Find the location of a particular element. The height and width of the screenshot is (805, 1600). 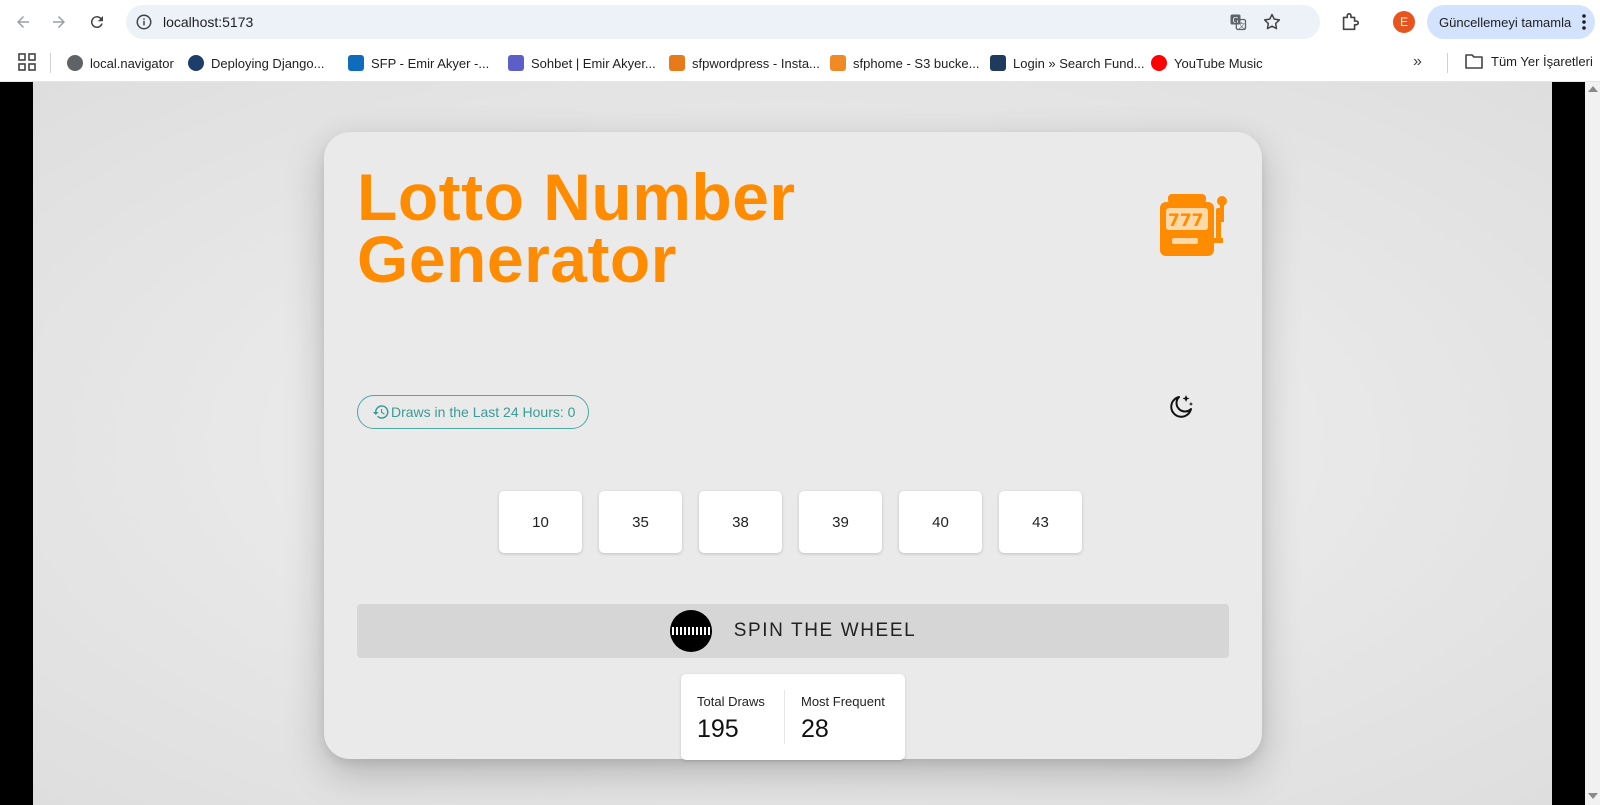

bookmark-label: YouTube Music is located at coordinates (1218, 63).